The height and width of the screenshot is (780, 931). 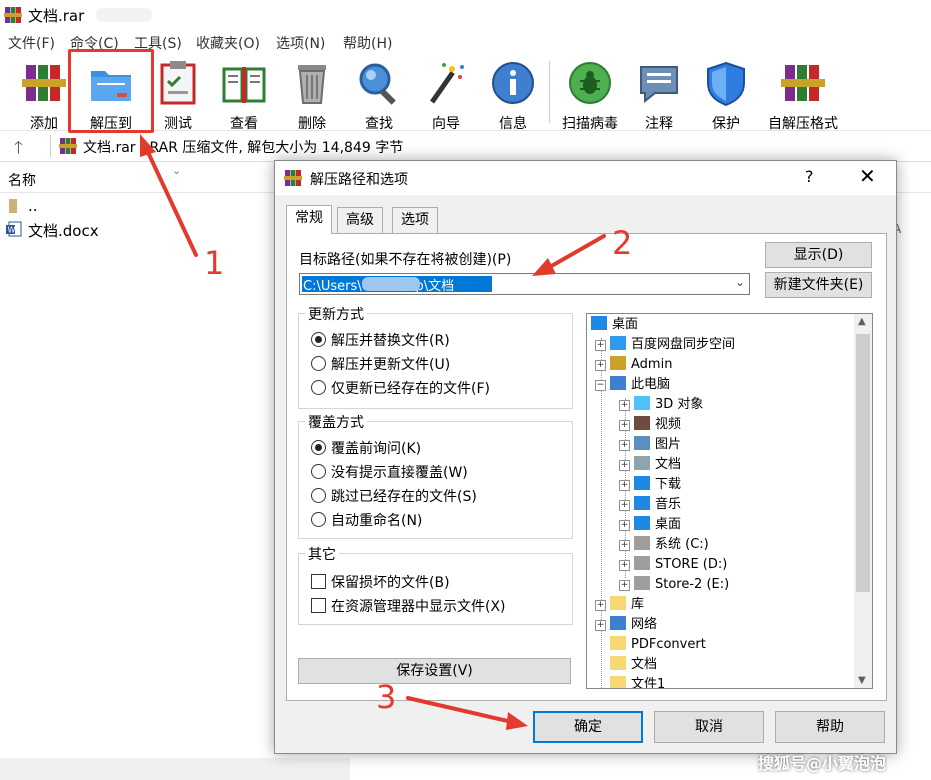 I want to click on wizard-label: 向导, so click(x=446, y=124).